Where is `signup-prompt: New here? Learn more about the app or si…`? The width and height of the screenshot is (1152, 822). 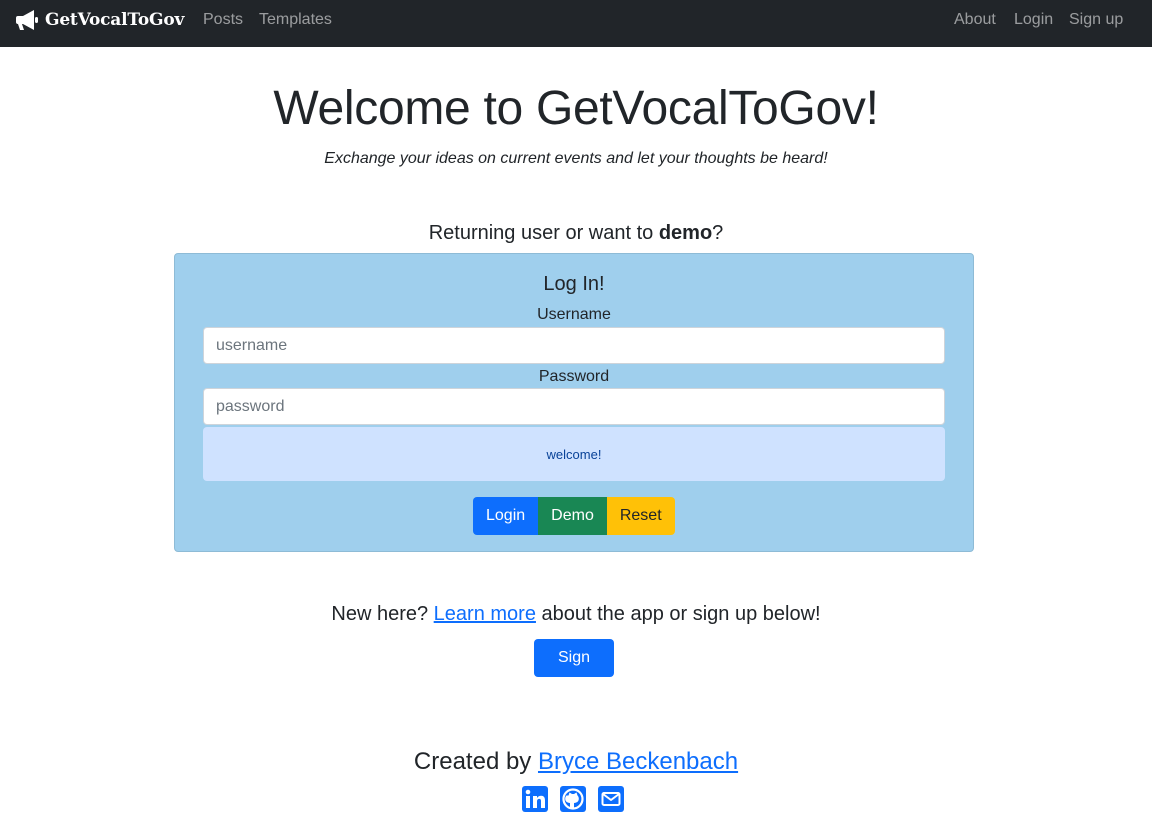
signup-prompt: New here? Learn more about the app or si… is located at coordinates (576, 614).